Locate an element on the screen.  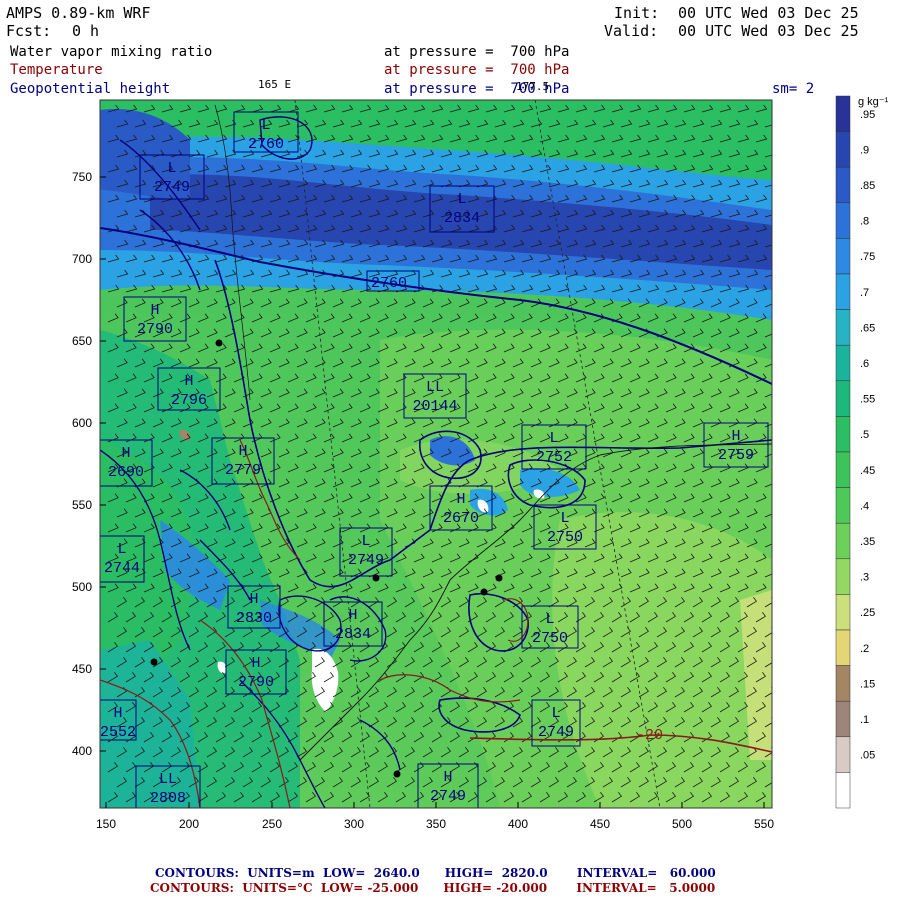
colorbar-tick-label: .85 is located at coordinates (867, 186).